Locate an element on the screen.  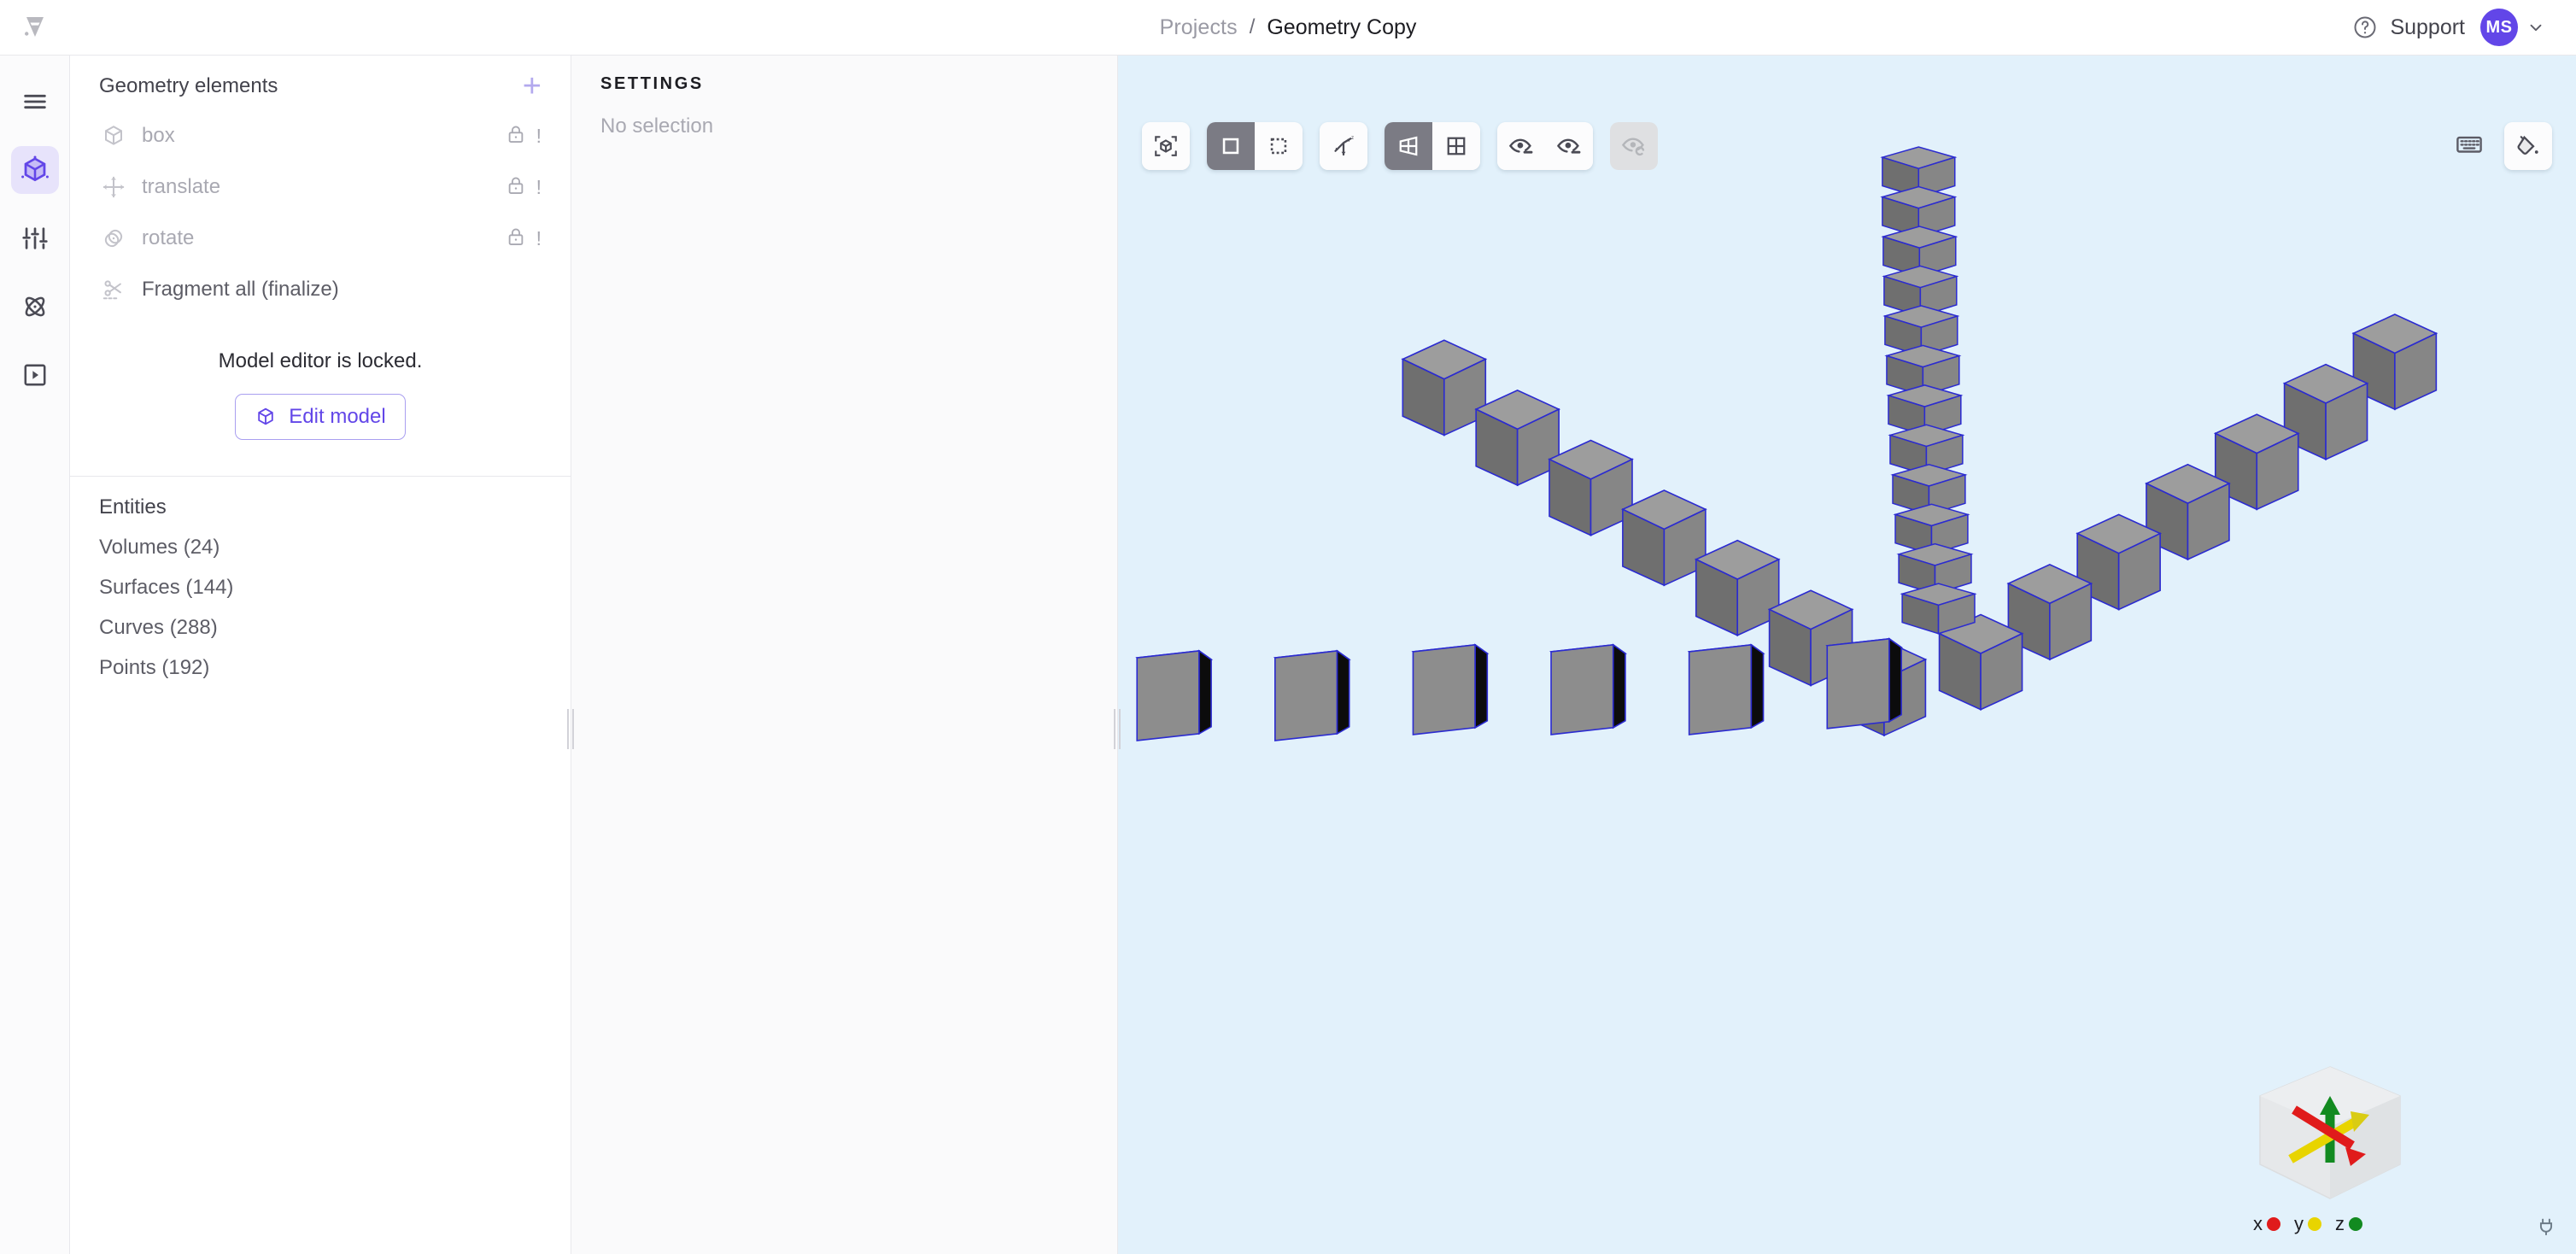
viewport-toolbar-right is located at coordinates (2503, 146).